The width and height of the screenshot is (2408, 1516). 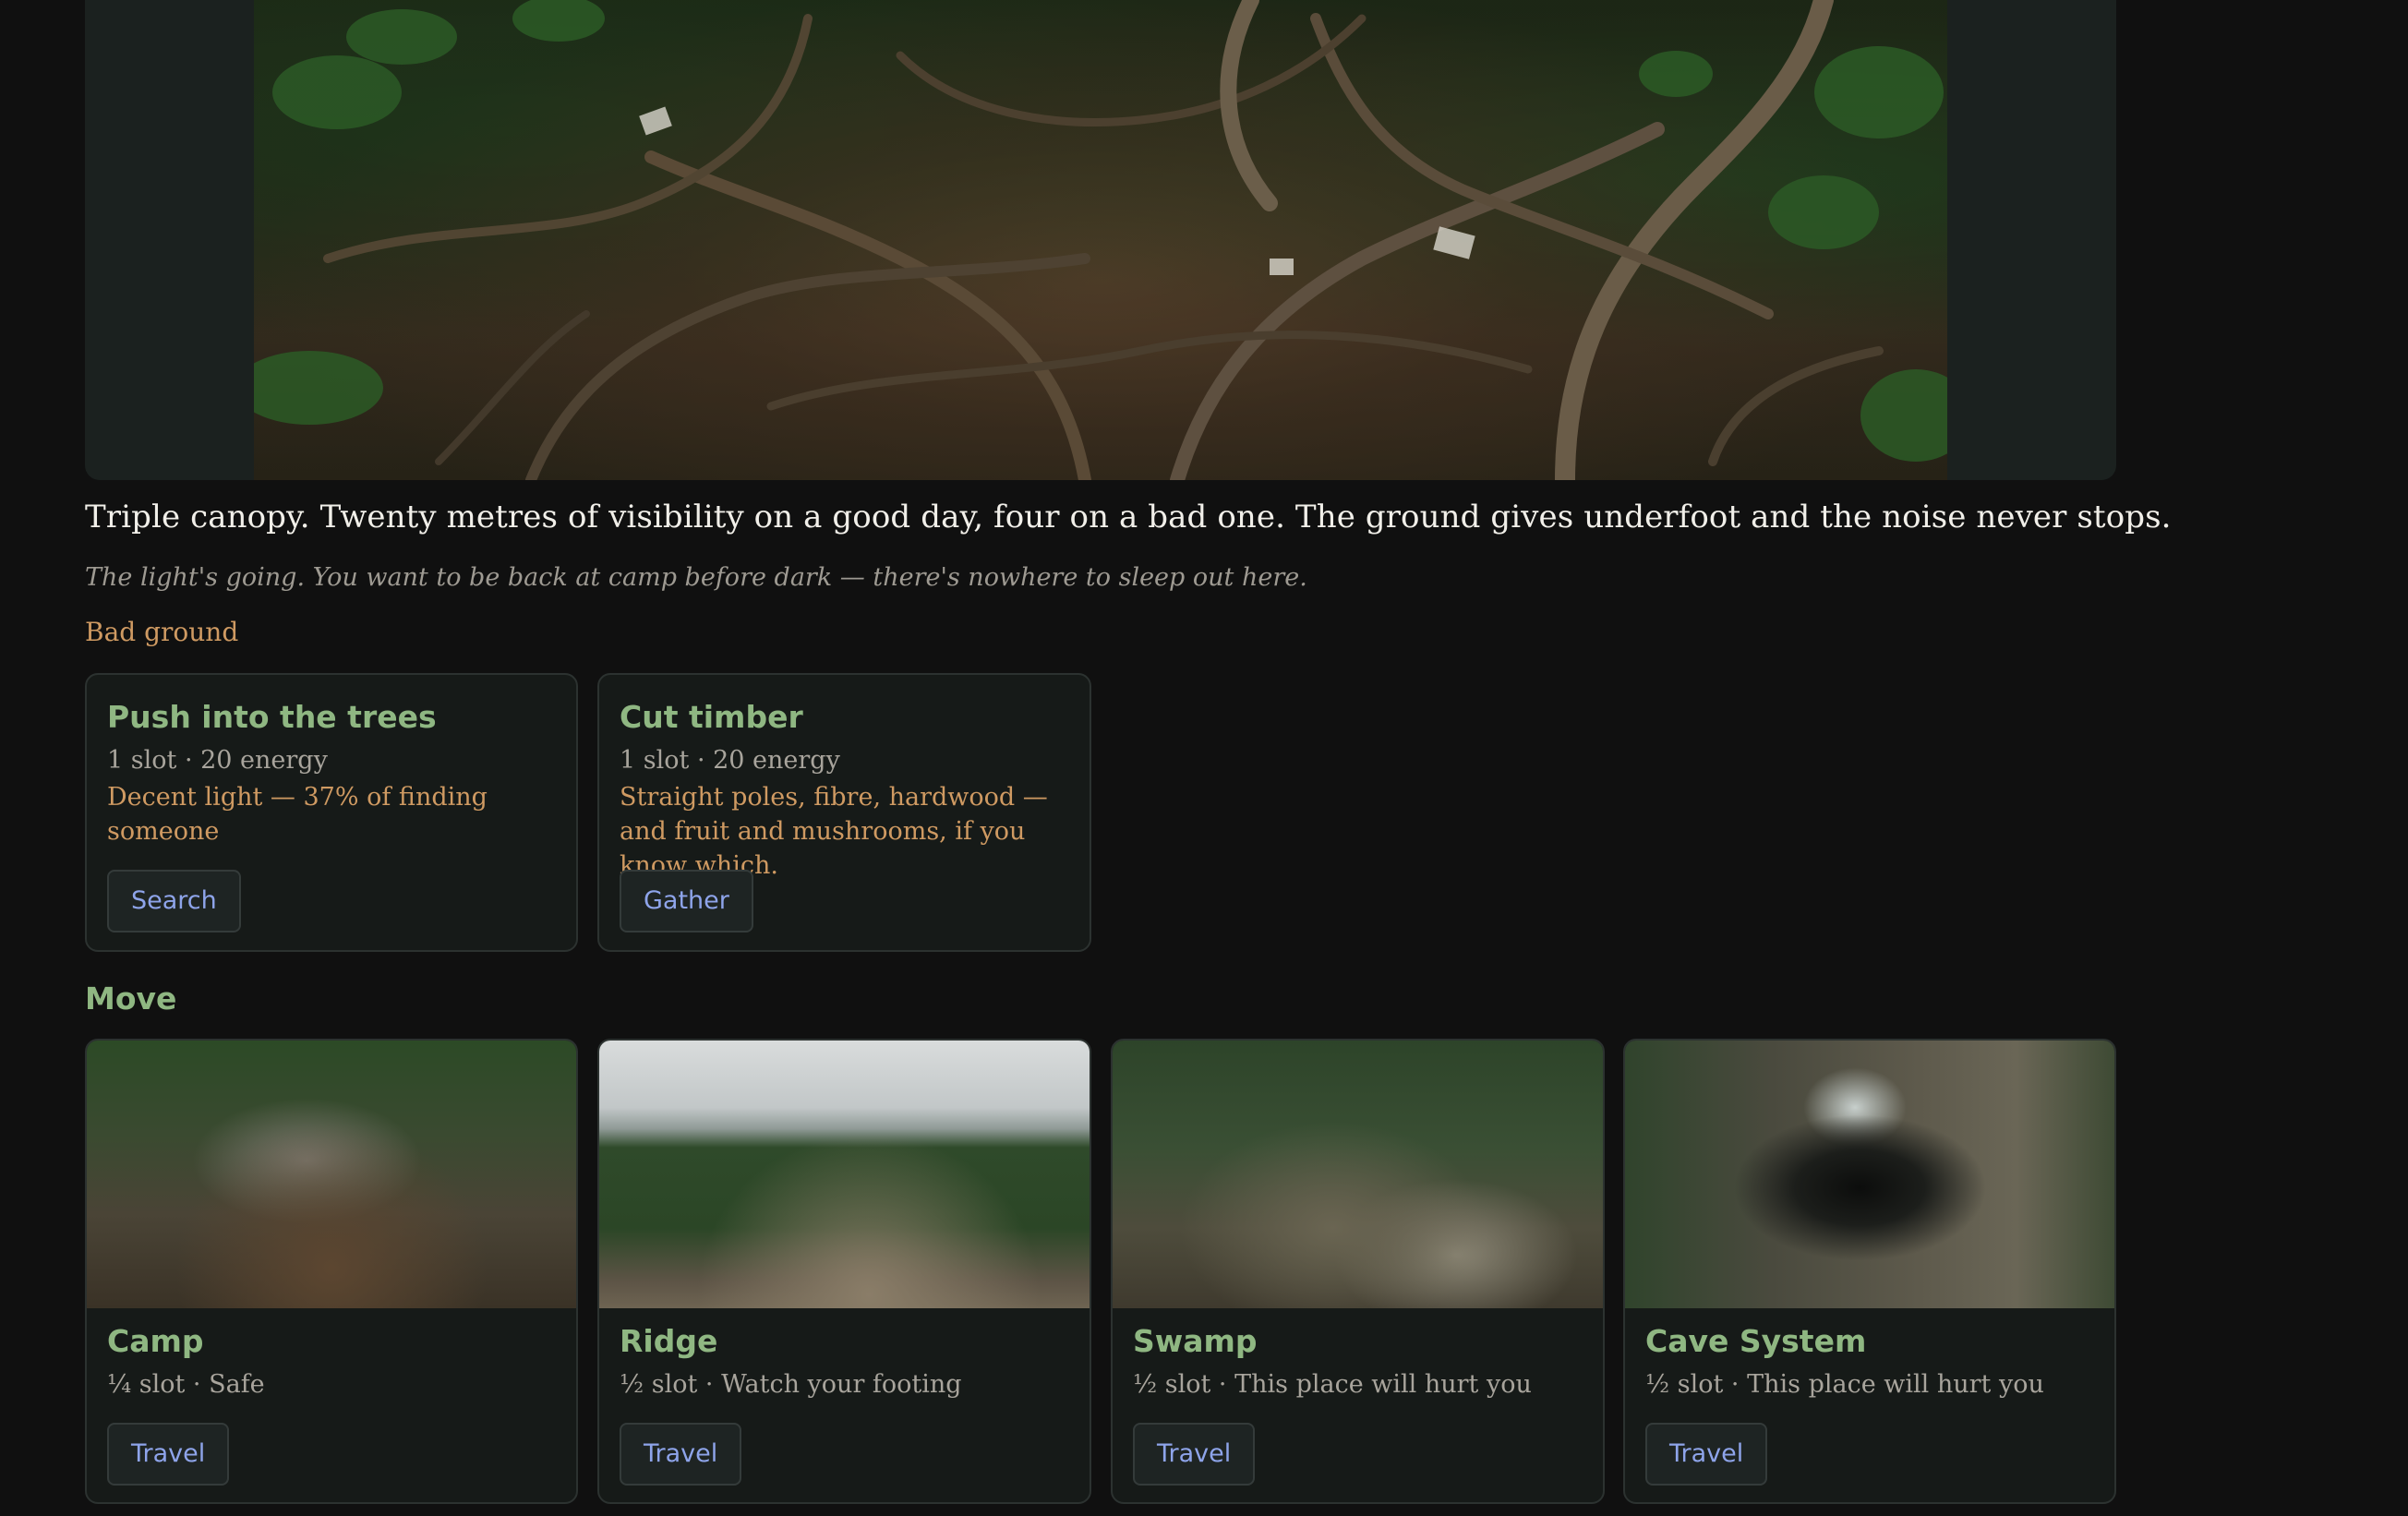 I want to click on destination-name: Camp, so click(x=155, y=1341).